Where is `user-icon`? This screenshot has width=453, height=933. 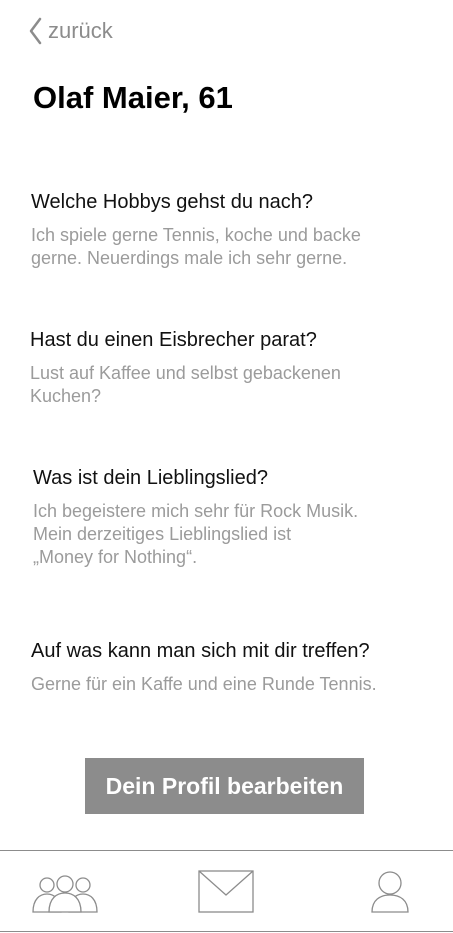
user-icon is located at coordinates (390, 892).